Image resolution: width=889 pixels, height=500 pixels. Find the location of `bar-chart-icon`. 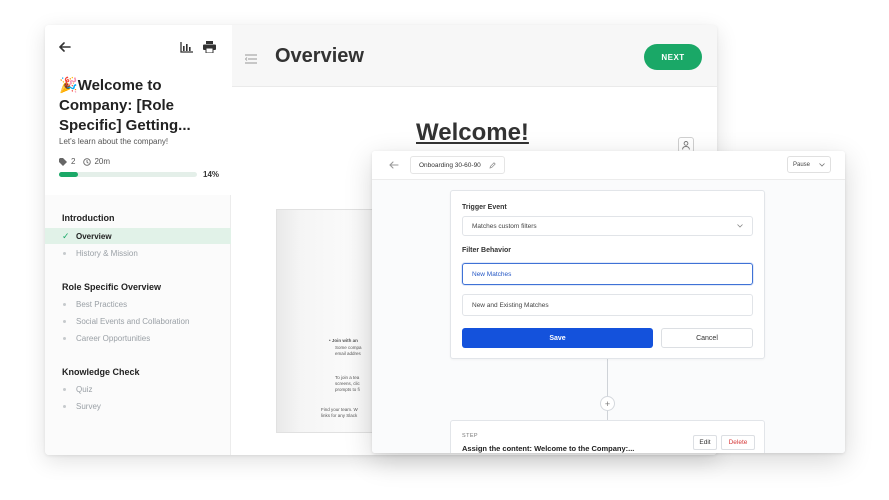

bar-chart-icon is located at coordinates (186, 47).